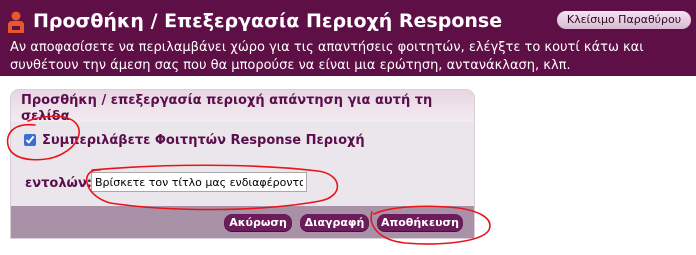 This screenshot has height=255, width=696. What do you see at coordinates (624, 20) in the screenshot?
I see `close-window-button: Κλείσιμο Παραθύρου` at bounding box center [624, 20].